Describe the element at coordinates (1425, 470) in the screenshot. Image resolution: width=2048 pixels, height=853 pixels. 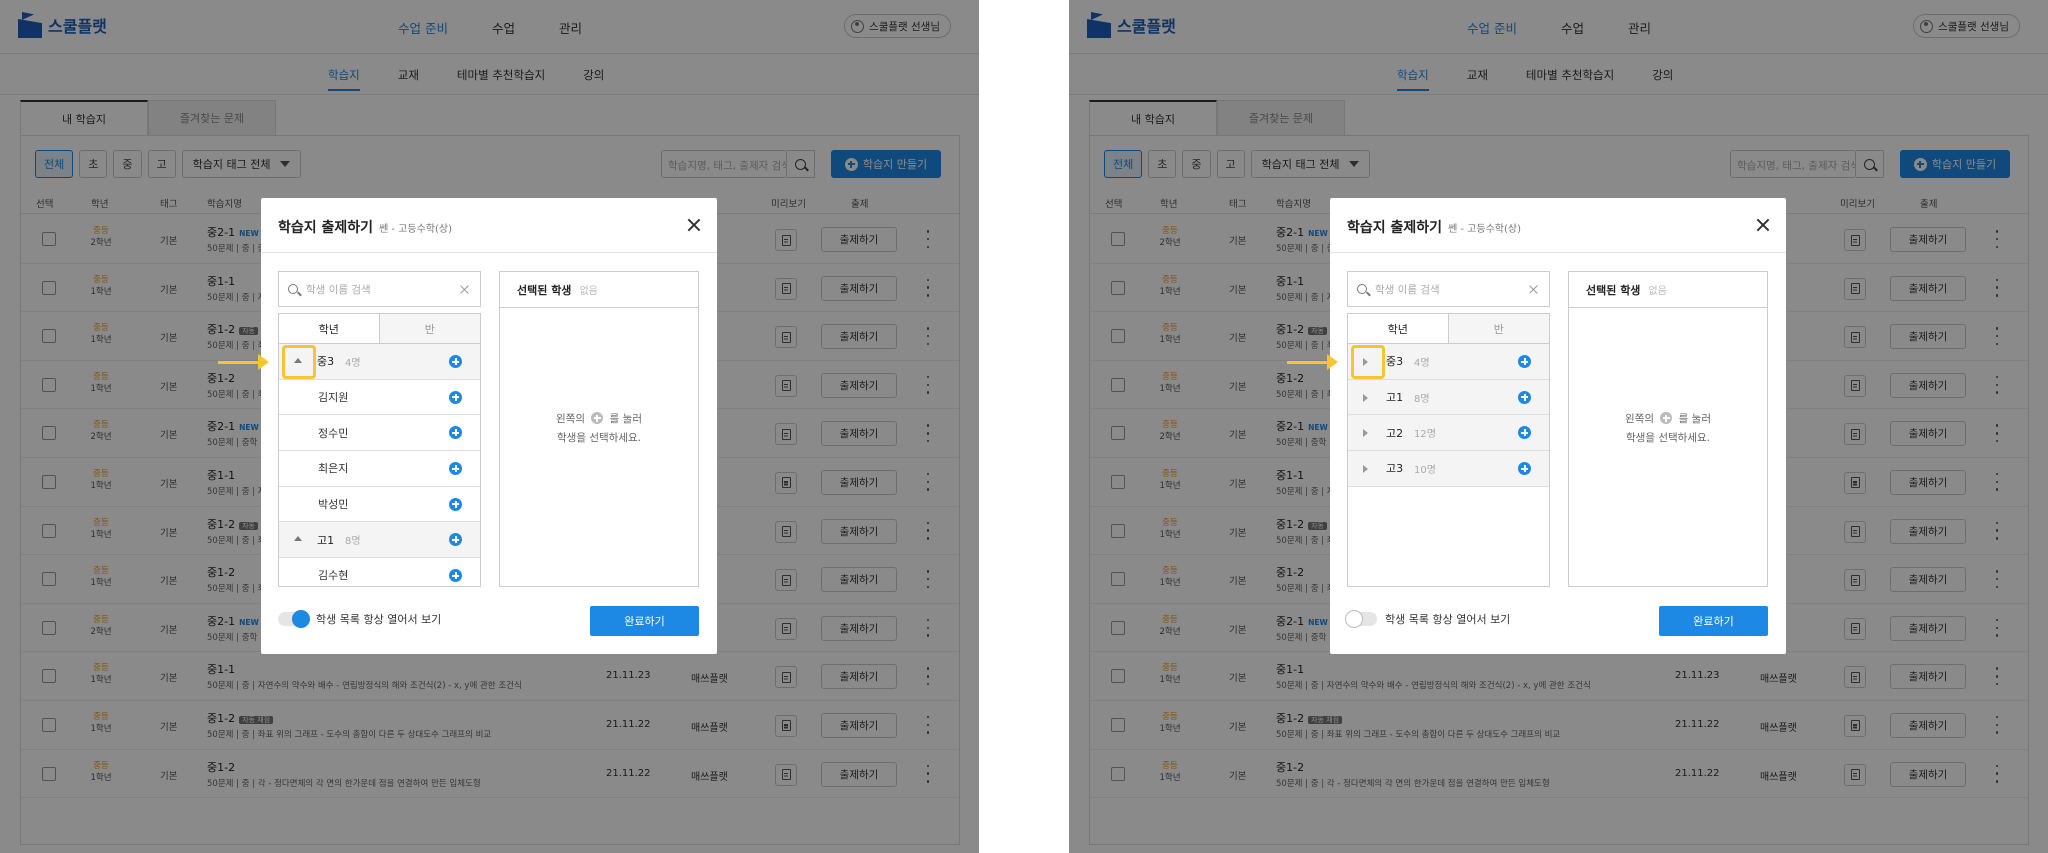
I see `group-count: 10명` at that location.